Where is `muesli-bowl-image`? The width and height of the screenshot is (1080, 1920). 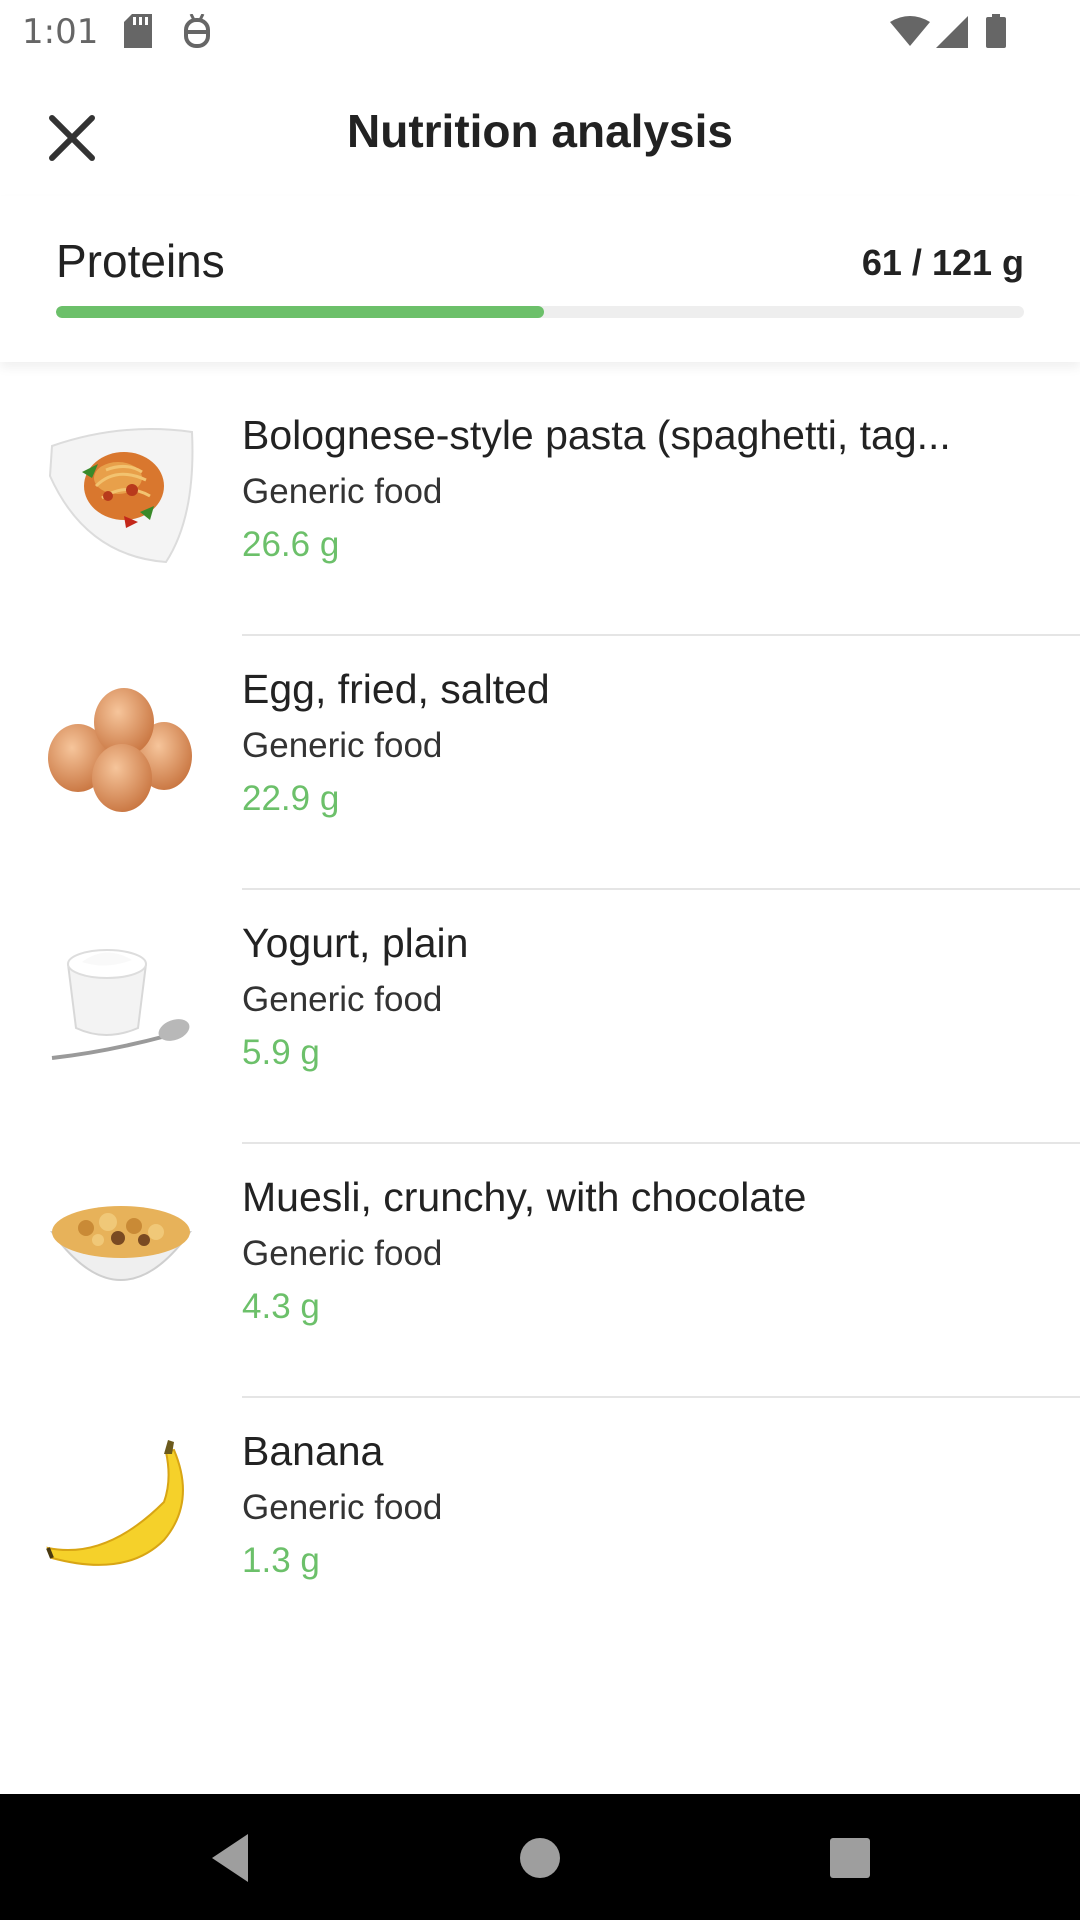 muesli-bowl-image is located at coordinates (121, 1253).